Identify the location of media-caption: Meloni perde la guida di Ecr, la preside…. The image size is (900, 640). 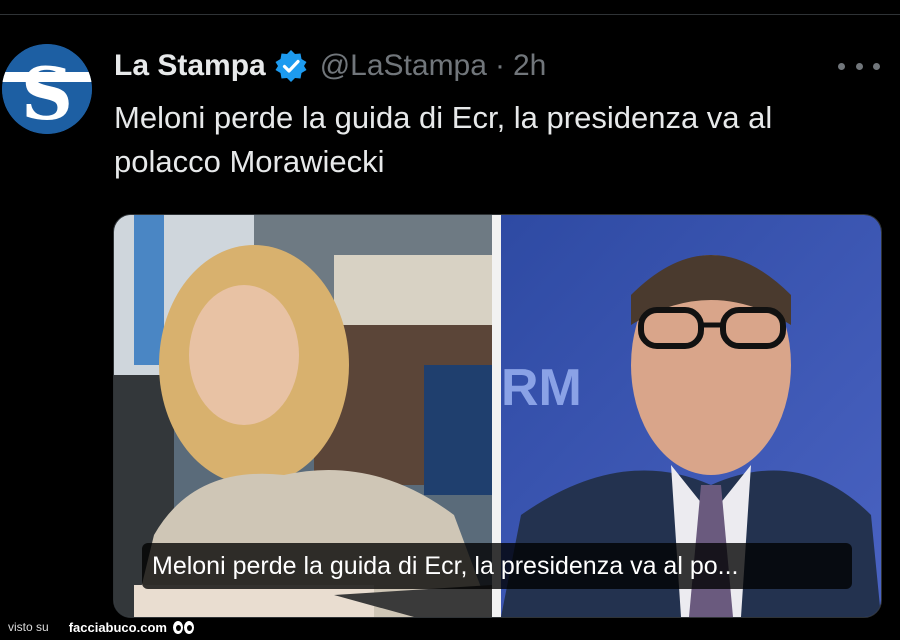
(497, 566).